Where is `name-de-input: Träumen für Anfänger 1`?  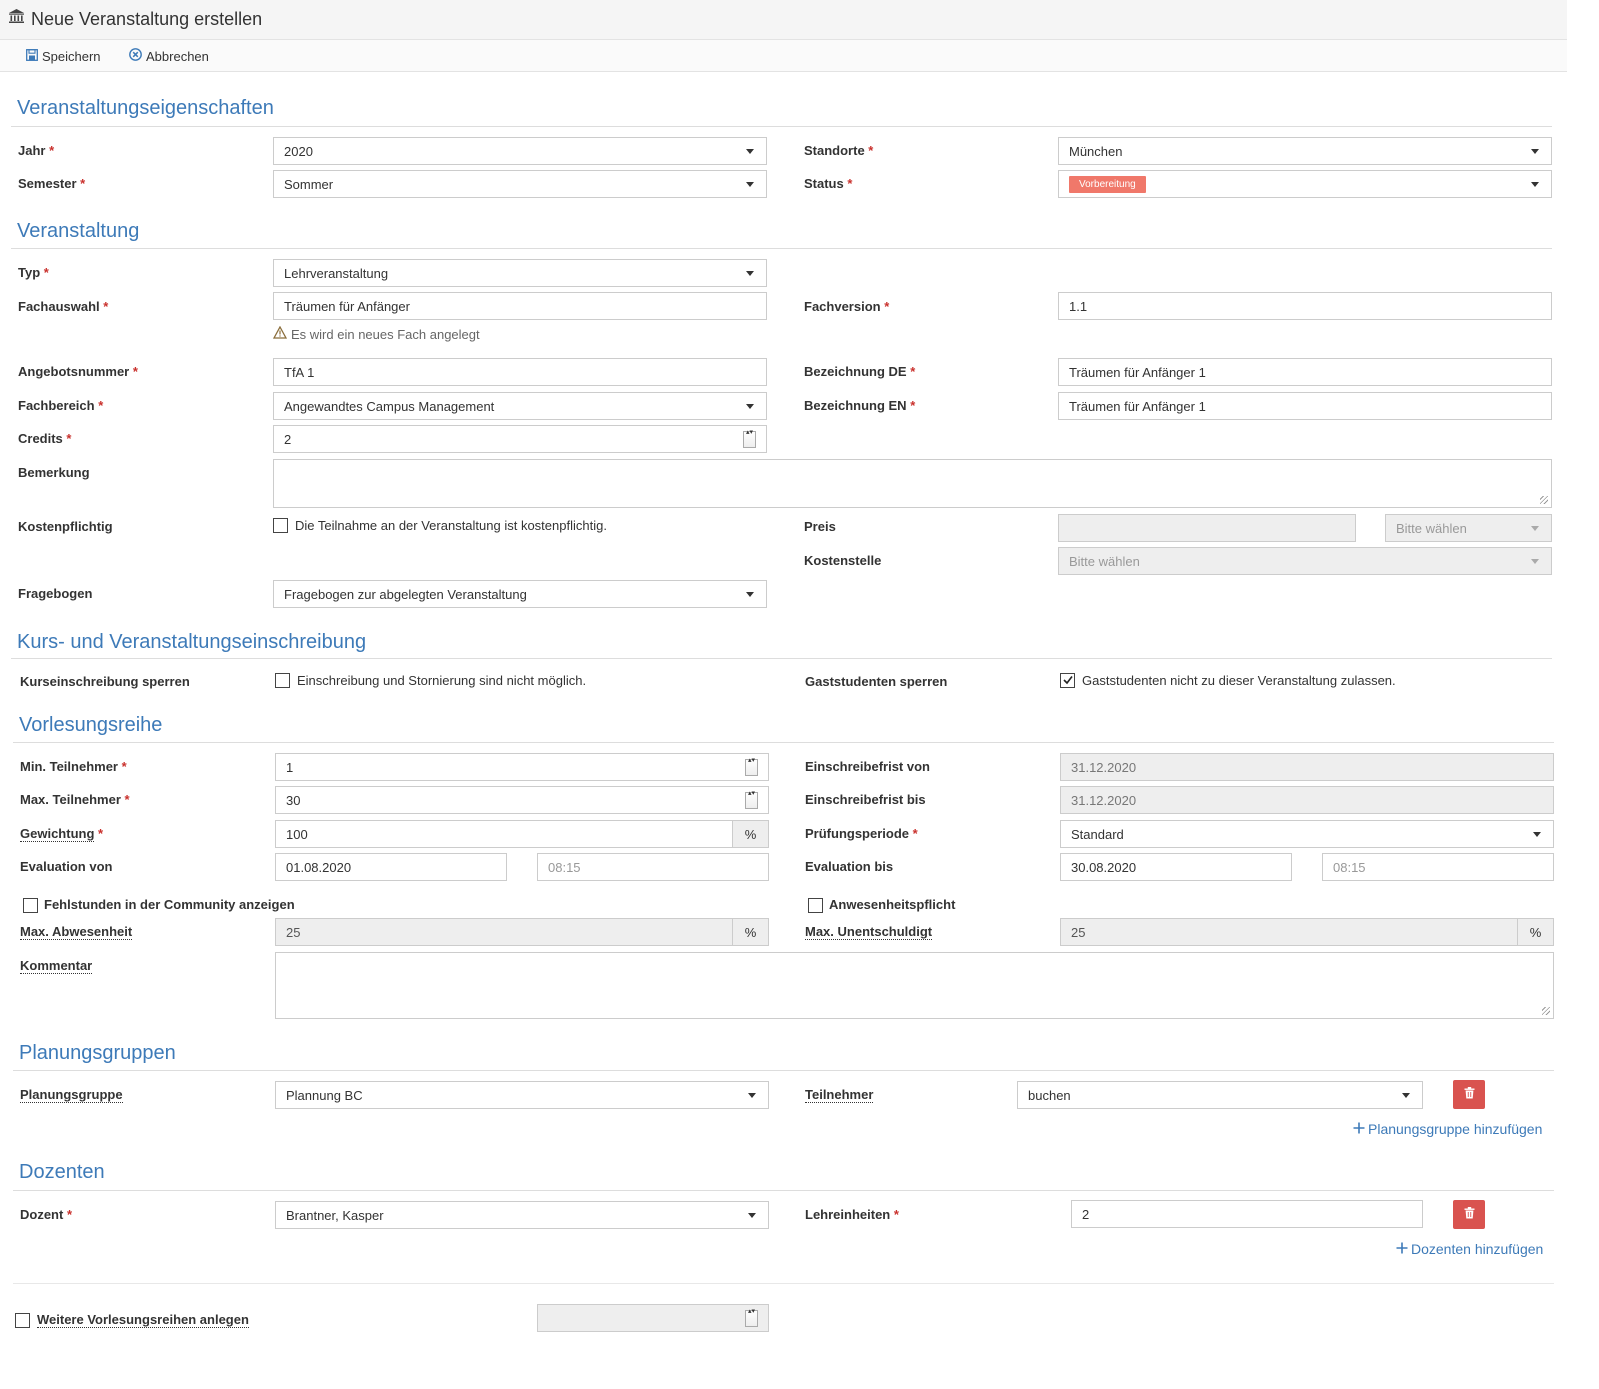
name-de-input: Träumen für Anfänger 1 is located at coordinates (1305, 372).